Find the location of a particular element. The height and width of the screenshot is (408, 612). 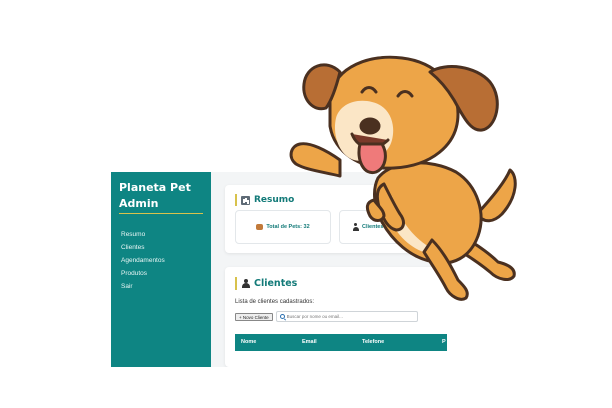

bar-chart-icon is located at coordinates (245, 200).